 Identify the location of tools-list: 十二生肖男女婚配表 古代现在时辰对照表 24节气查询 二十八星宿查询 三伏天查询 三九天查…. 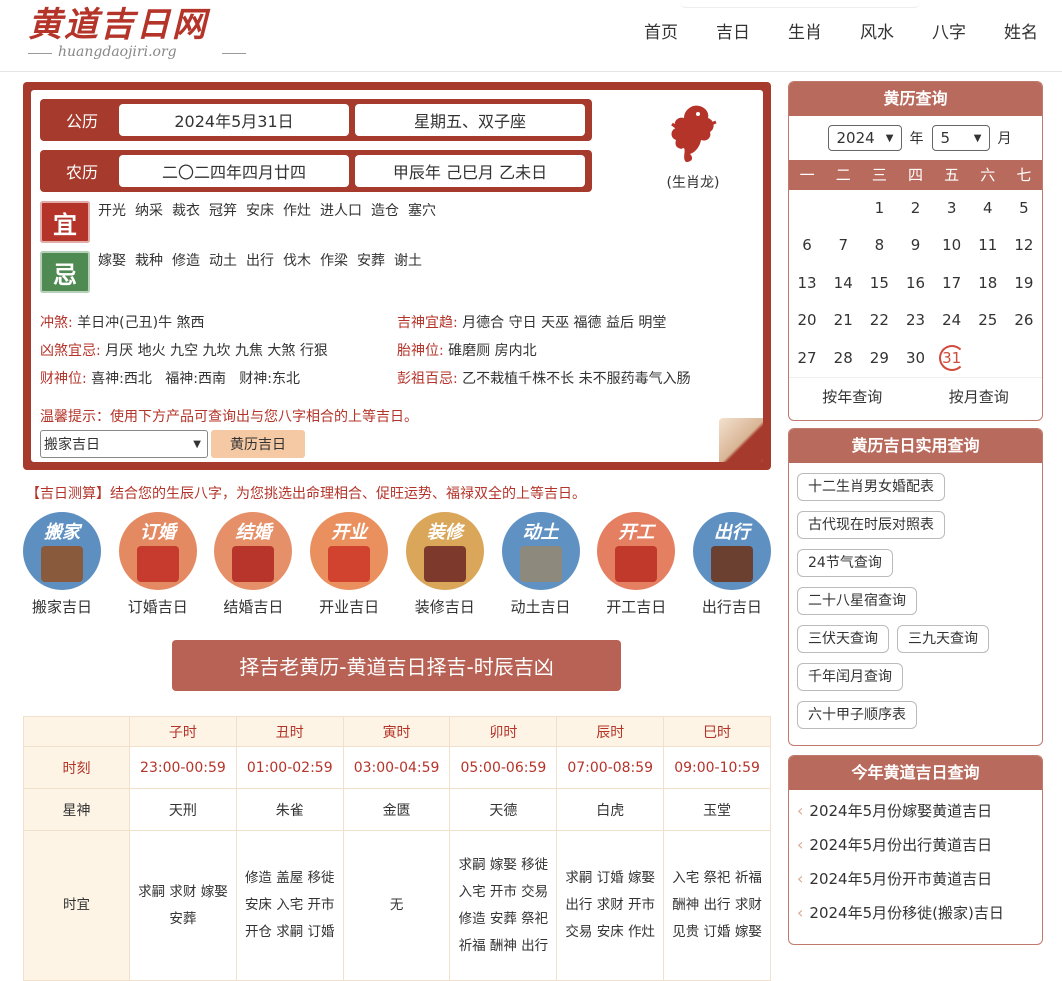
(915, 604).